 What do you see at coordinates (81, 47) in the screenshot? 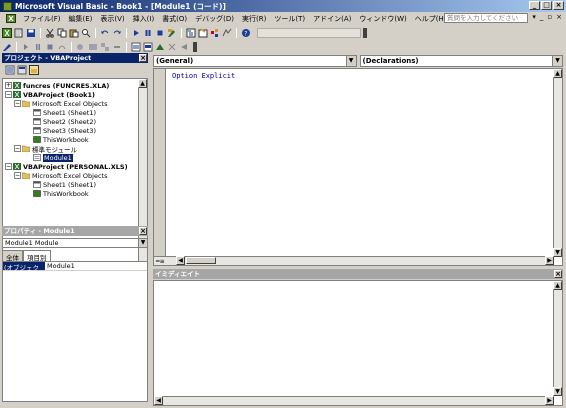
I see `locals-window-icon` at bounding box center [81, 47].